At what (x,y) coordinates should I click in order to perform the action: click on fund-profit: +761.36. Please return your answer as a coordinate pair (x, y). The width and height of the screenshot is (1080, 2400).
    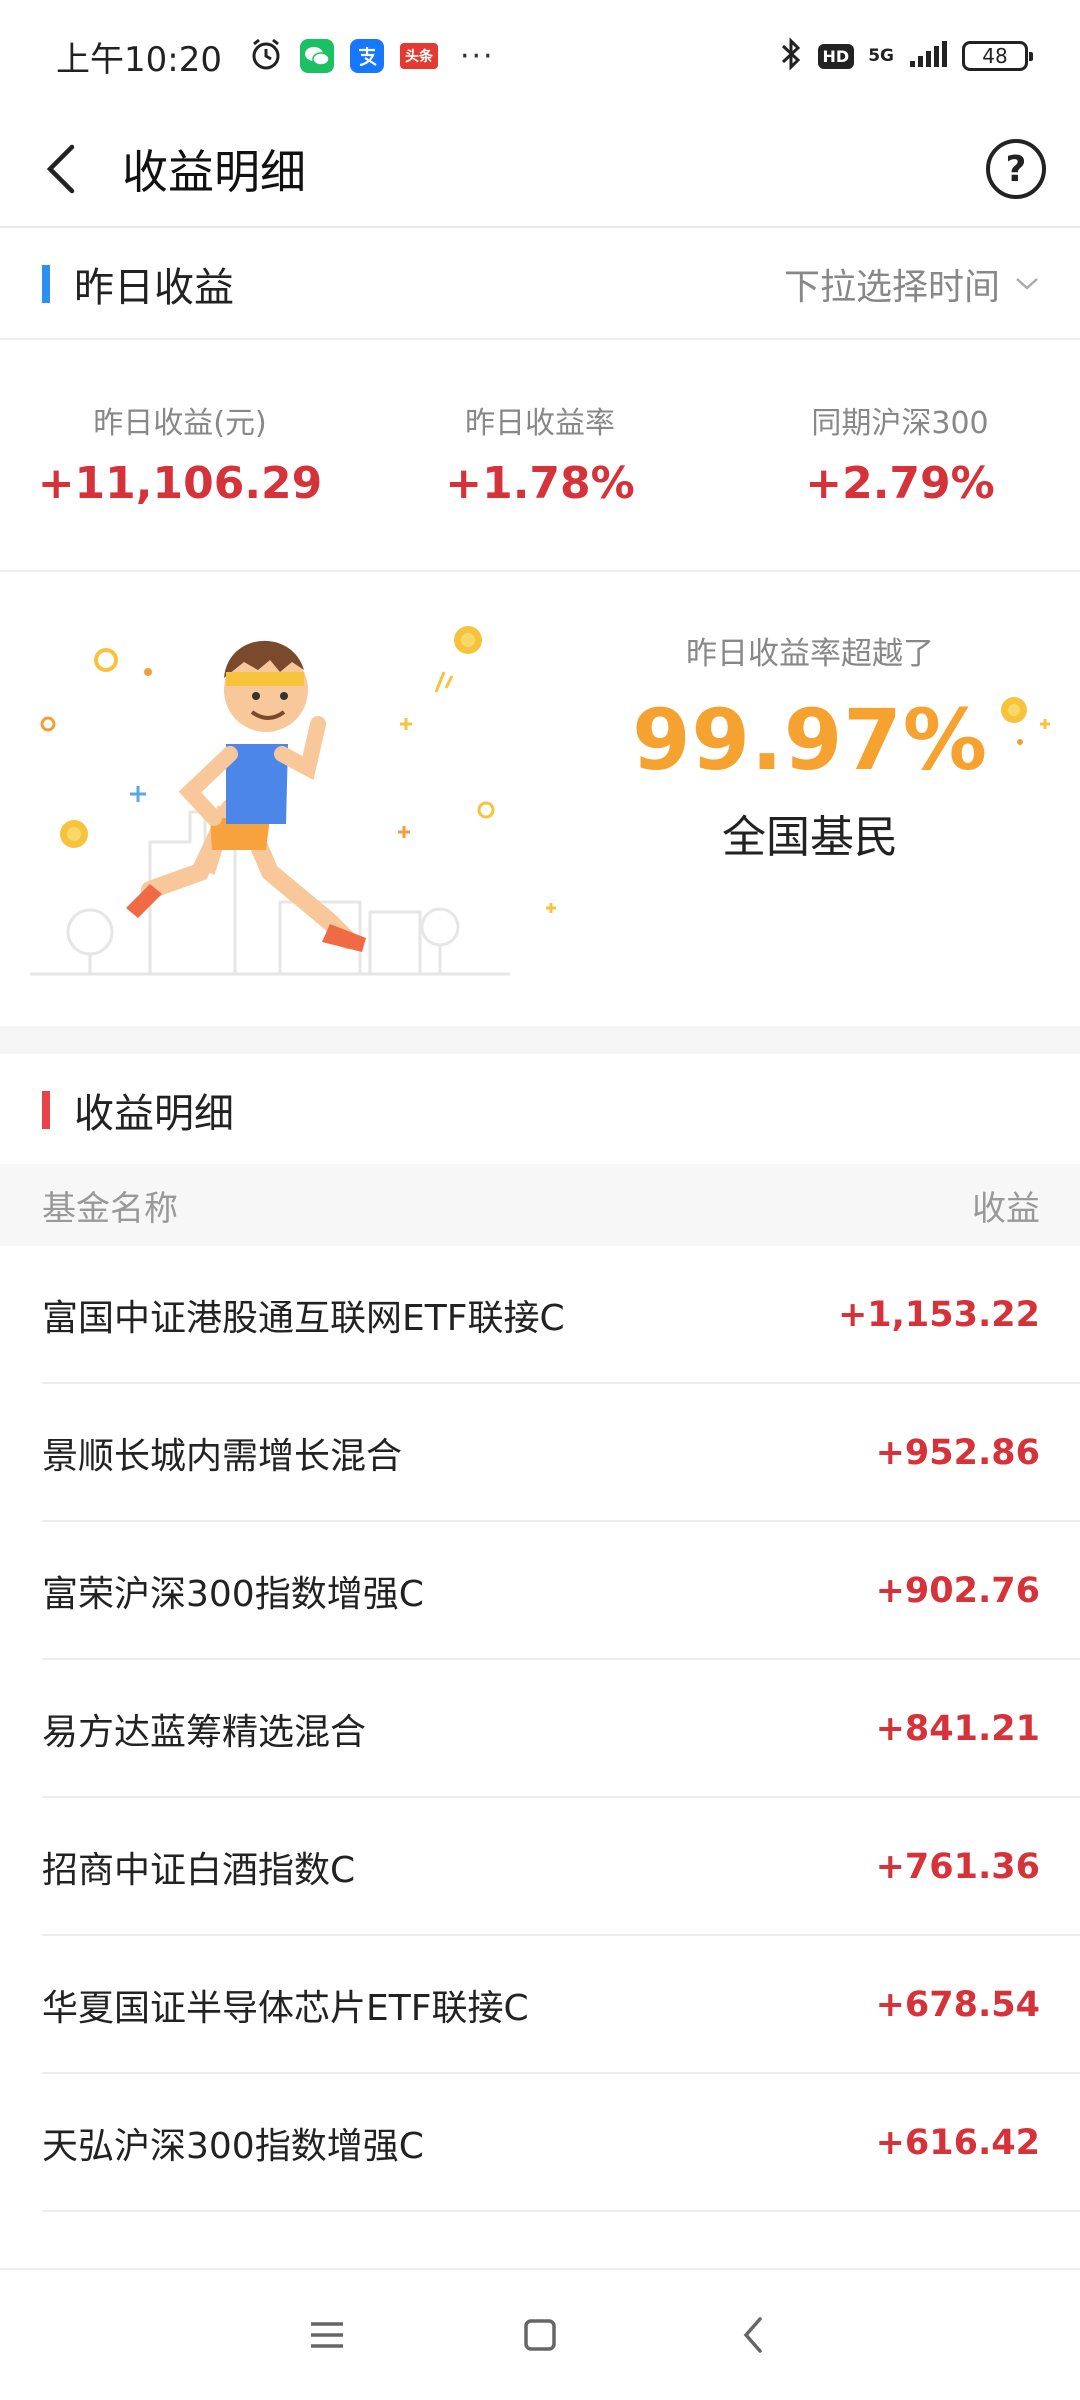
    Looking at the image, I should click on (957, 1867).